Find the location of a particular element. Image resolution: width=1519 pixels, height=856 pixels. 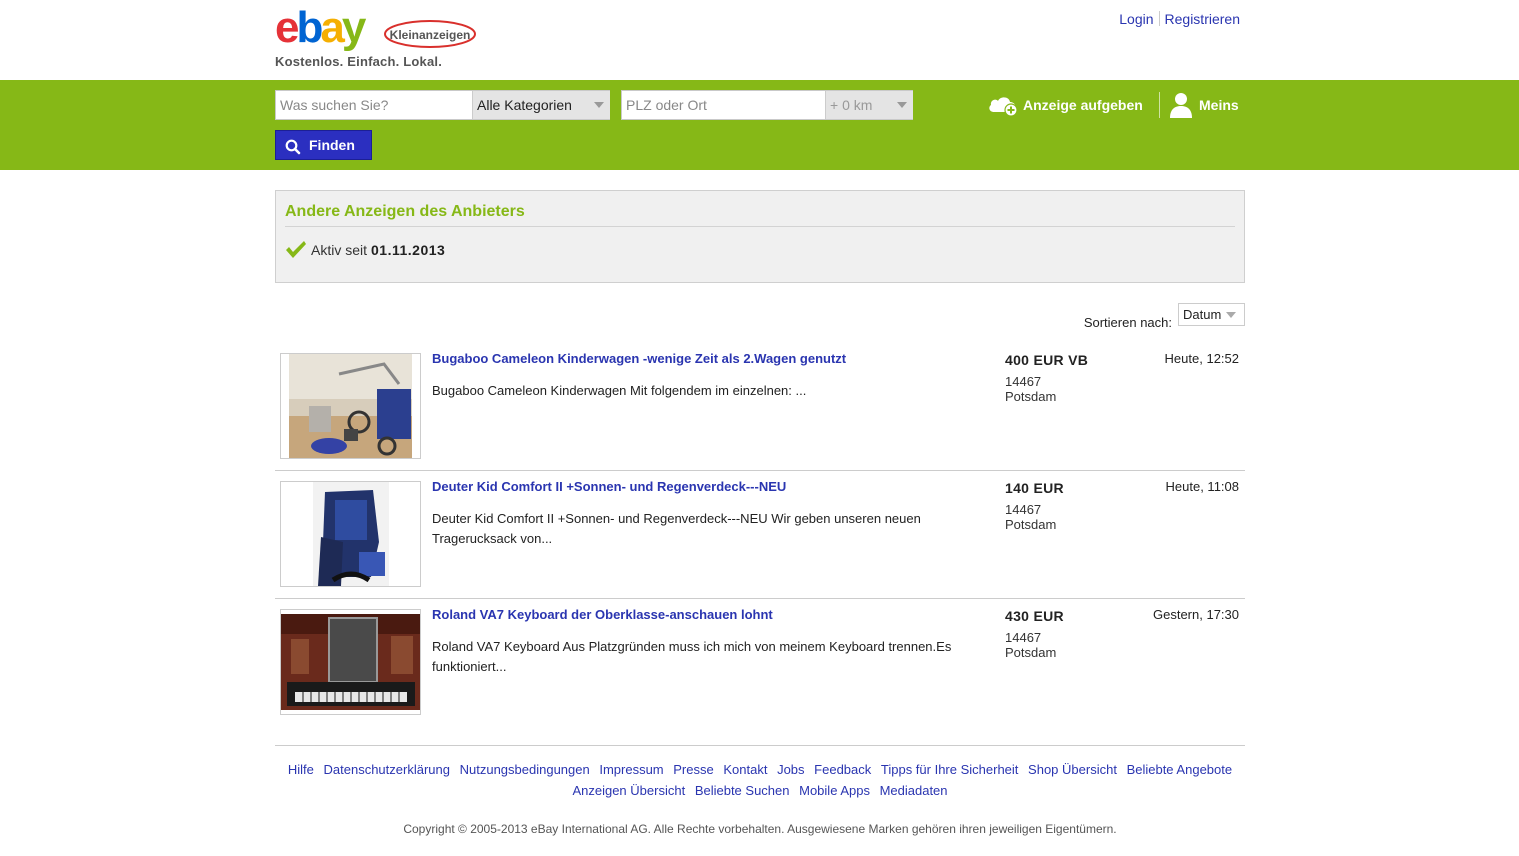

listing-date: Gestern, 17:30 is located at coordinates (1196, 614).